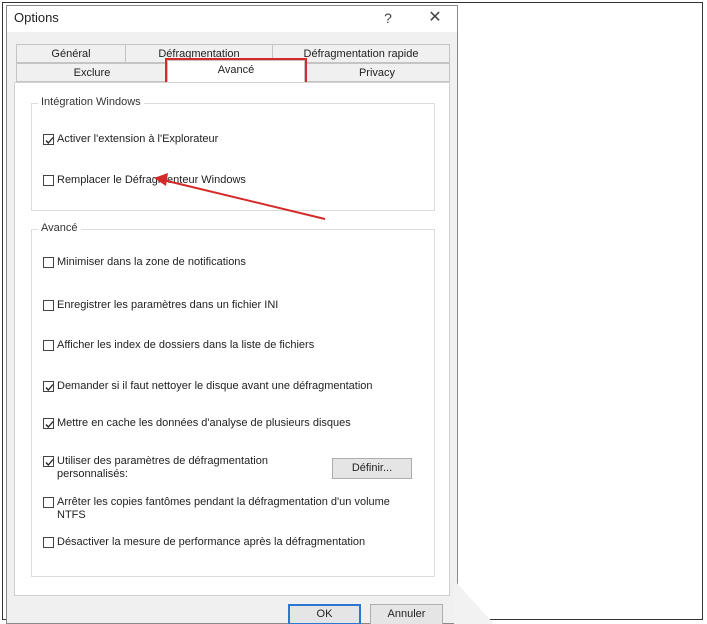 This screenshot has width=707, height=624. I want to click on checkbox-mettre-en-cache, so click(48, 423).